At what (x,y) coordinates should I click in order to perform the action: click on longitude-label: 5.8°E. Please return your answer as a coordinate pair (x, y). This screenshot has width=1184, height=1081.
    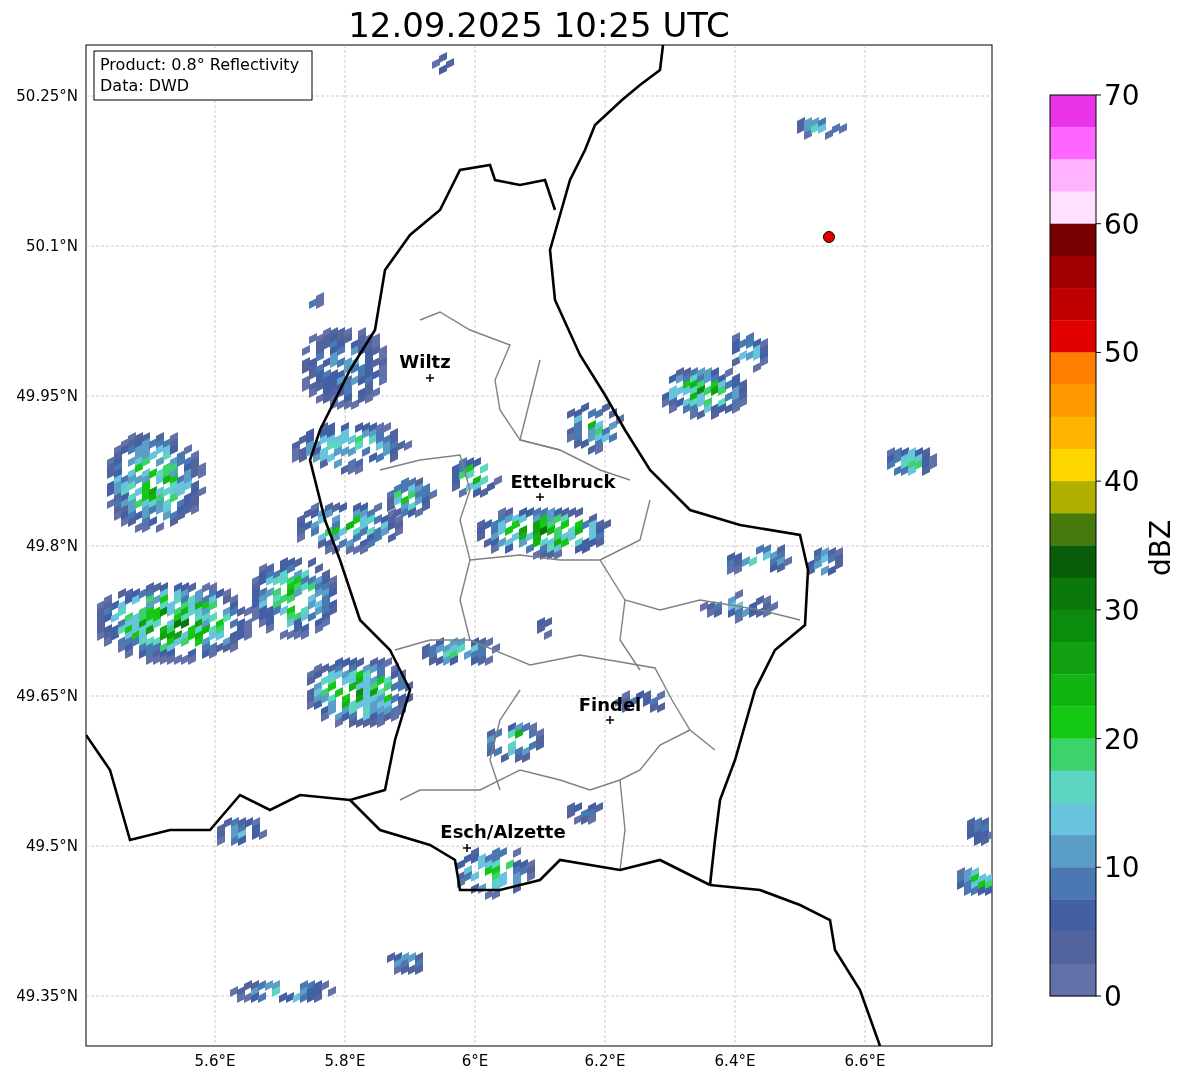
    Looking at the image, I should click on (345, 1061).